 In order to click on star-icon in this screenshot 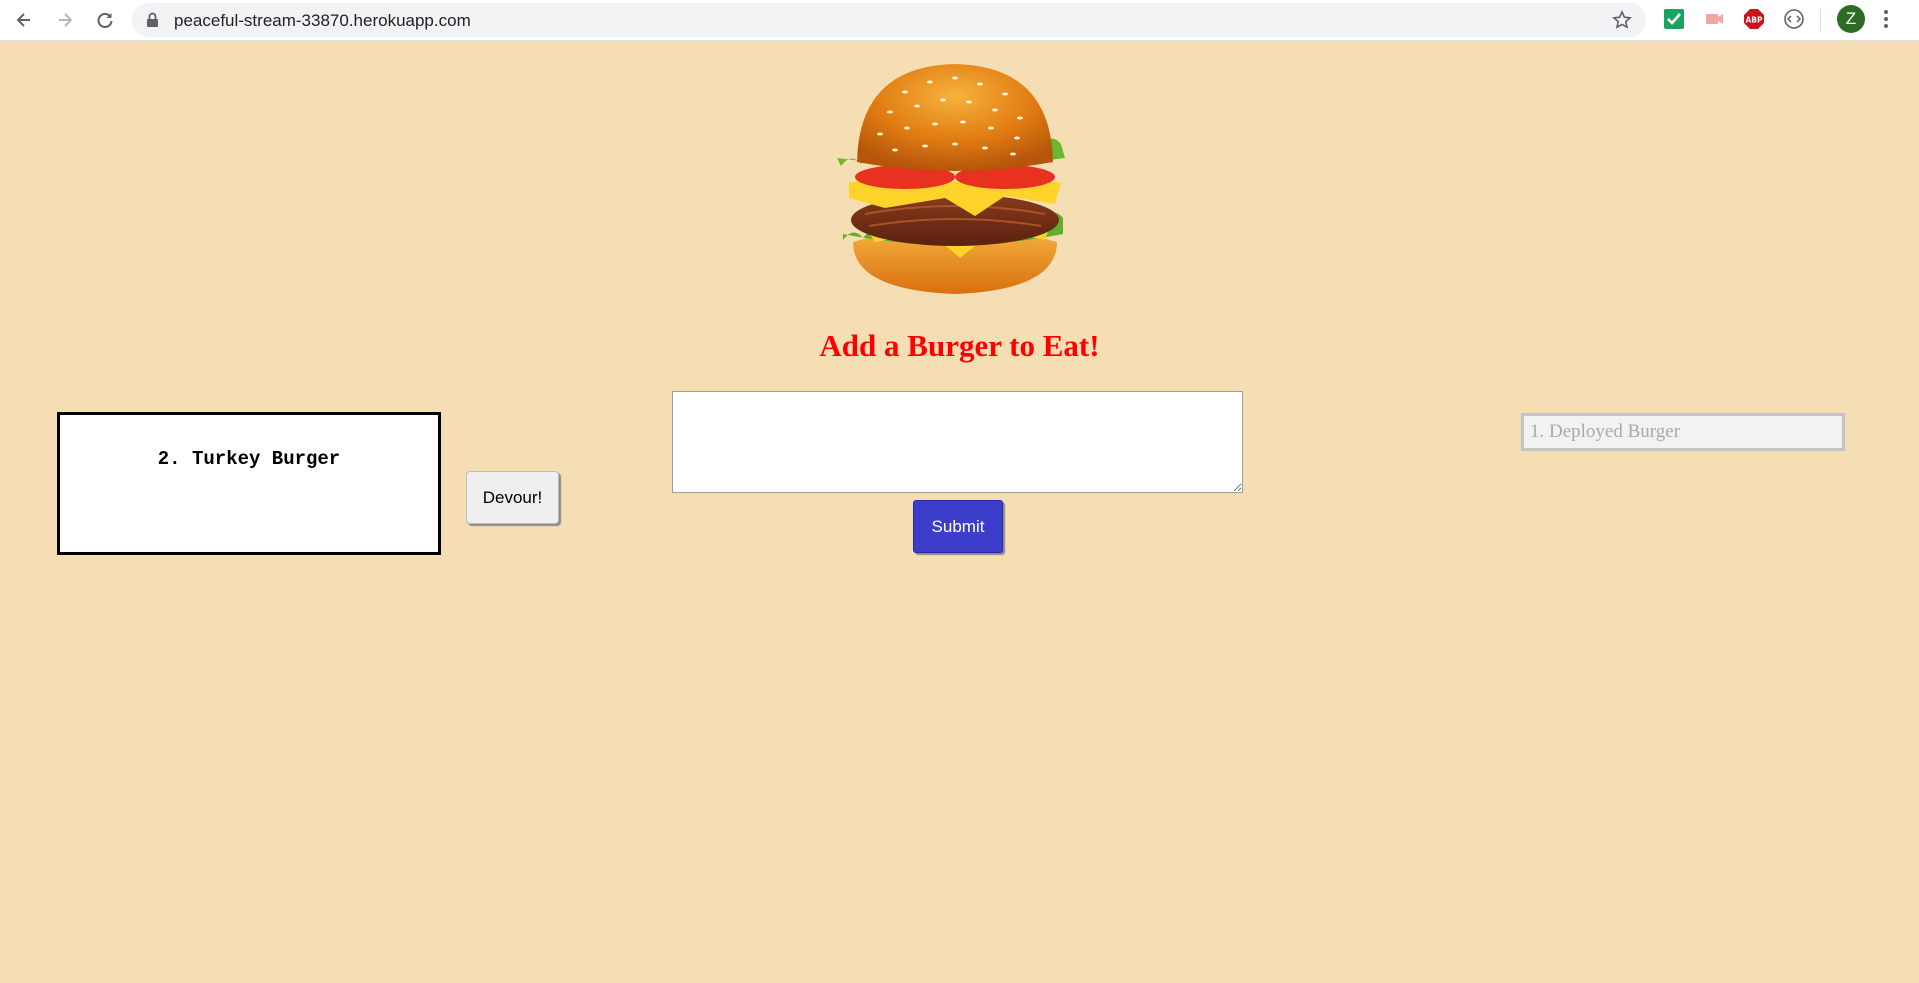, I will do `click(1622, 22)`.